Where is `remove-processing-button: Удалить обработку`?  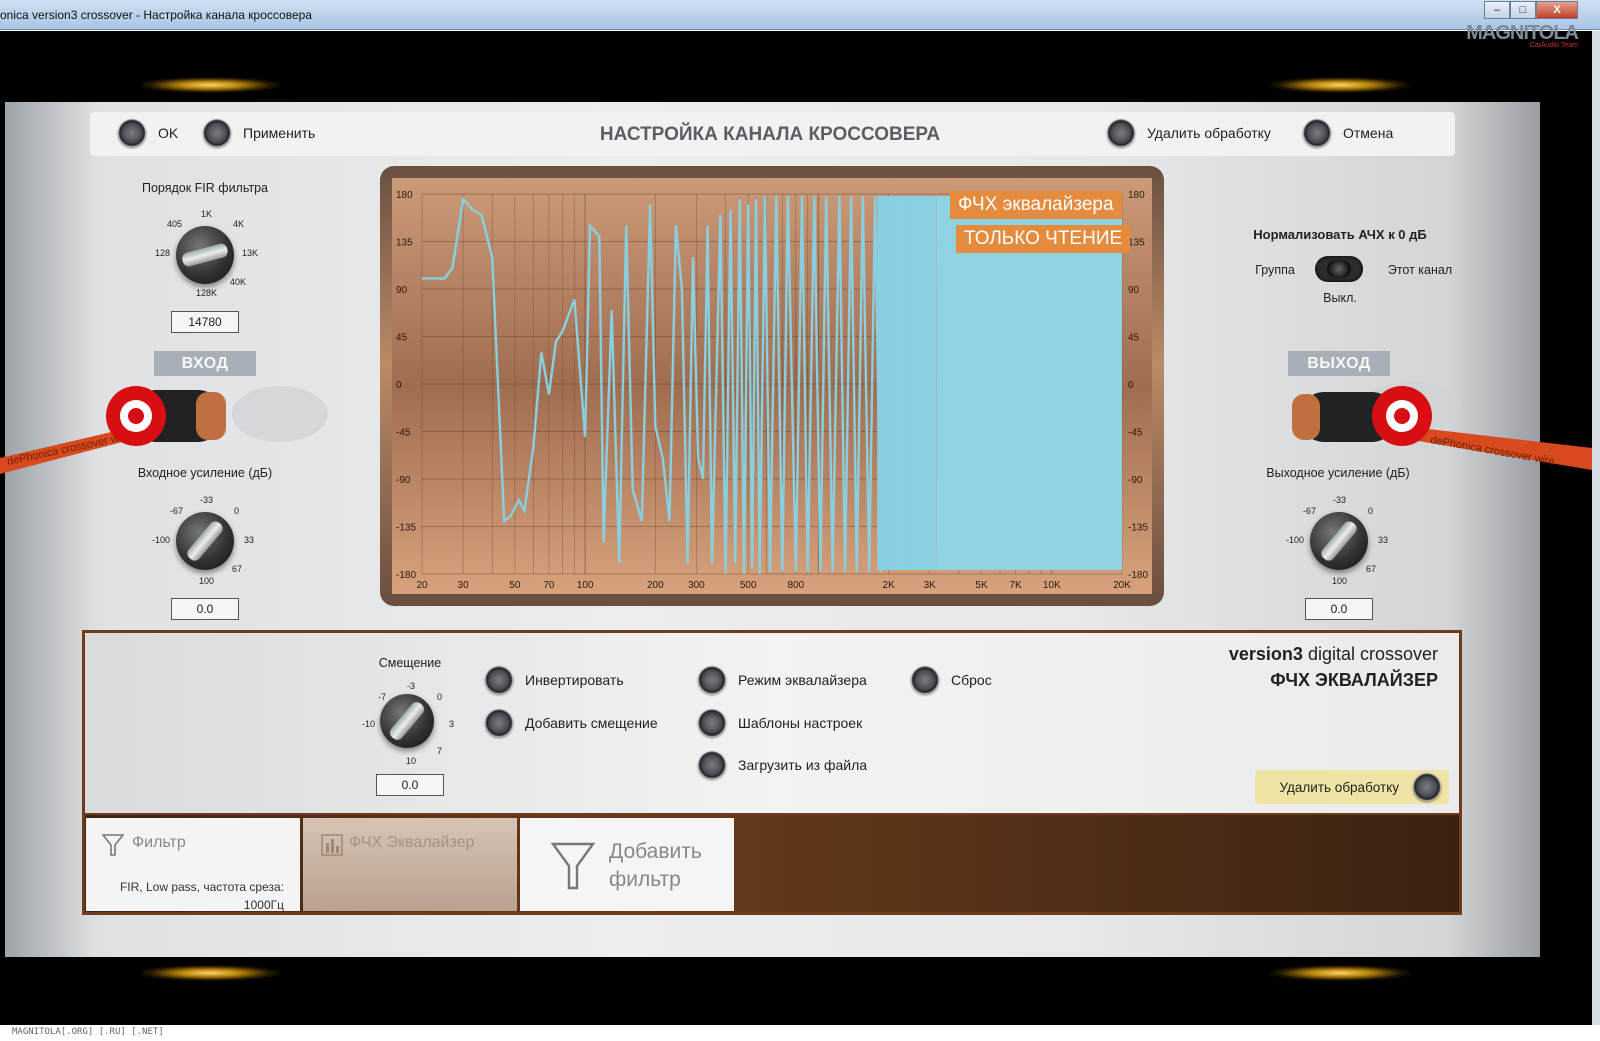
remove-processing-button: Удалить обработку is located at coordinates (1189, 133).